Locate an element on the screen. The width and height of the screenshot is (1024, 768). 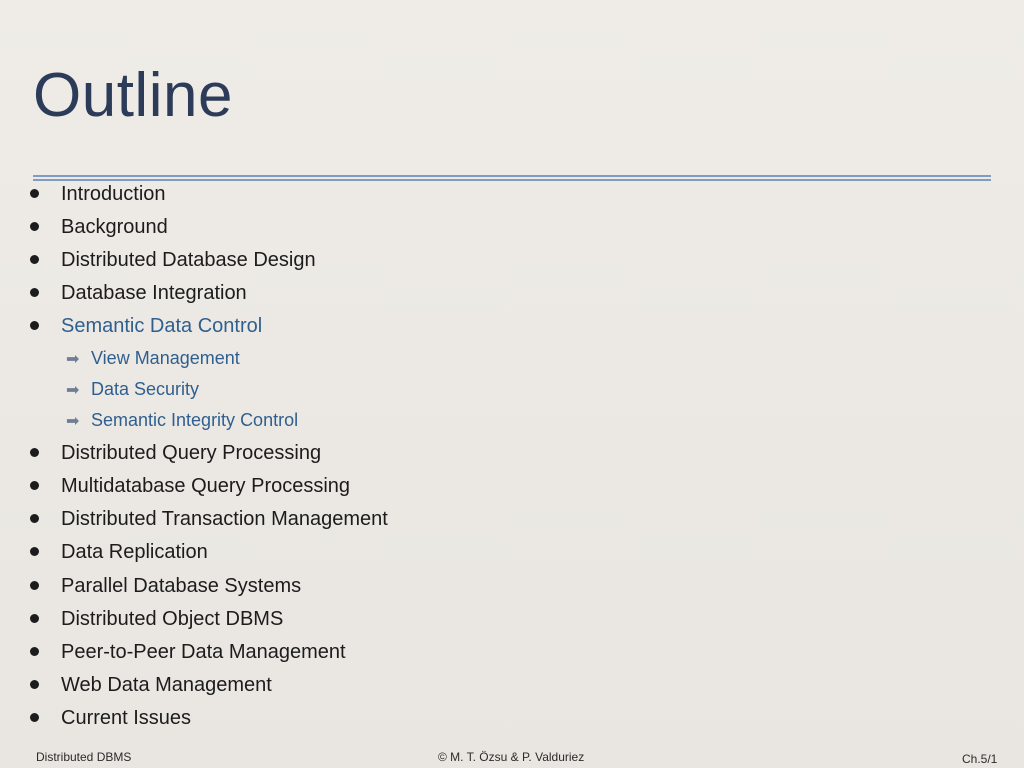
subitem-label: Semantic Integrity Control is located at coordinates (195, 420).